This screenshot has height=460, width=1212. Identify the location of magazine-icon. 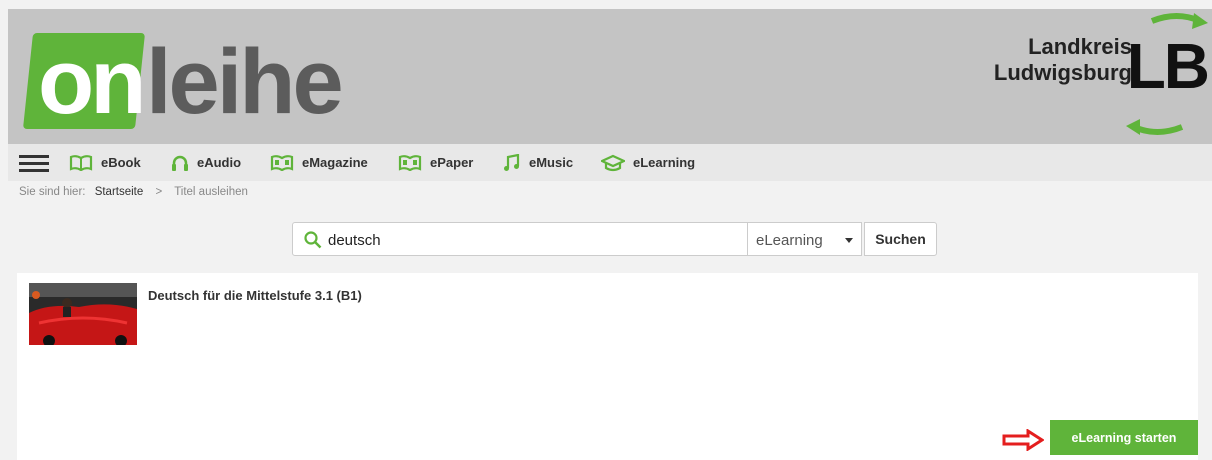
(282, 162).